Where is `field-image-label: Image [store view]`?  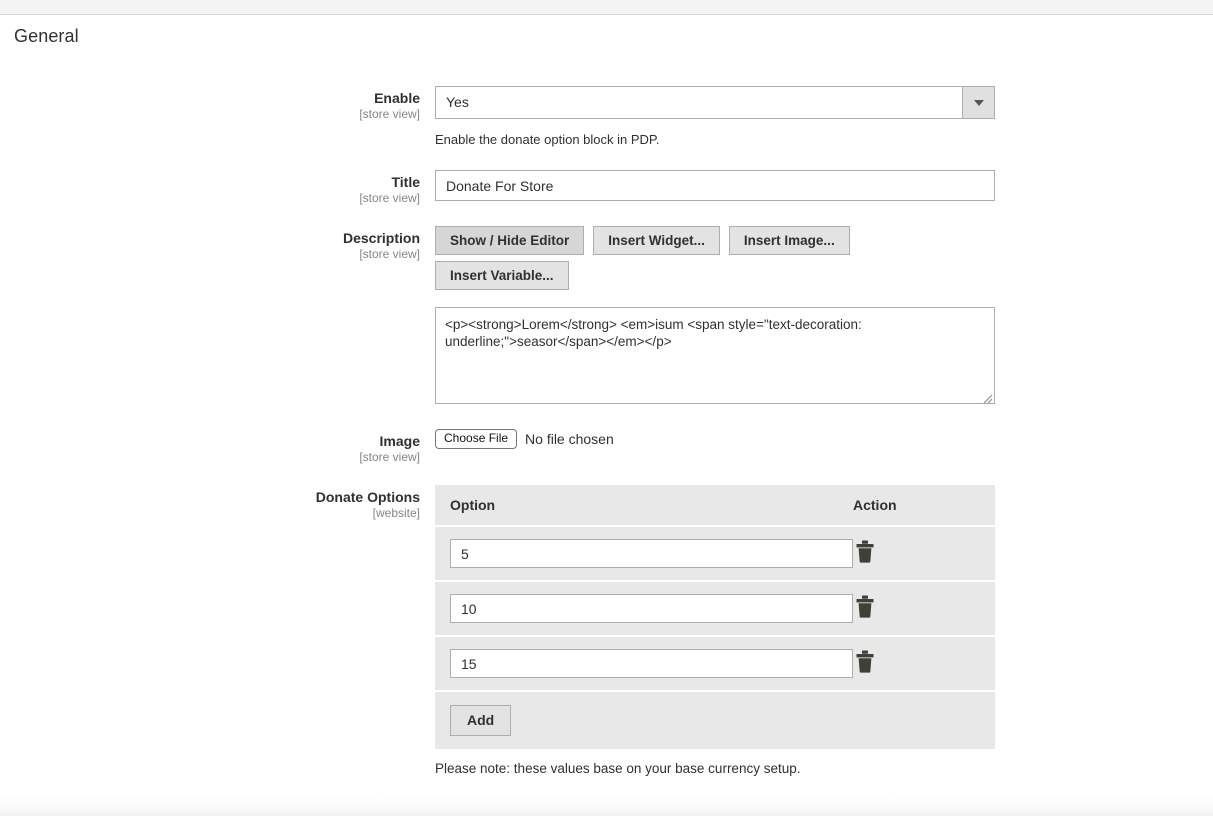 field-image-label: Image [store view] is located at coordinates (217, 447).